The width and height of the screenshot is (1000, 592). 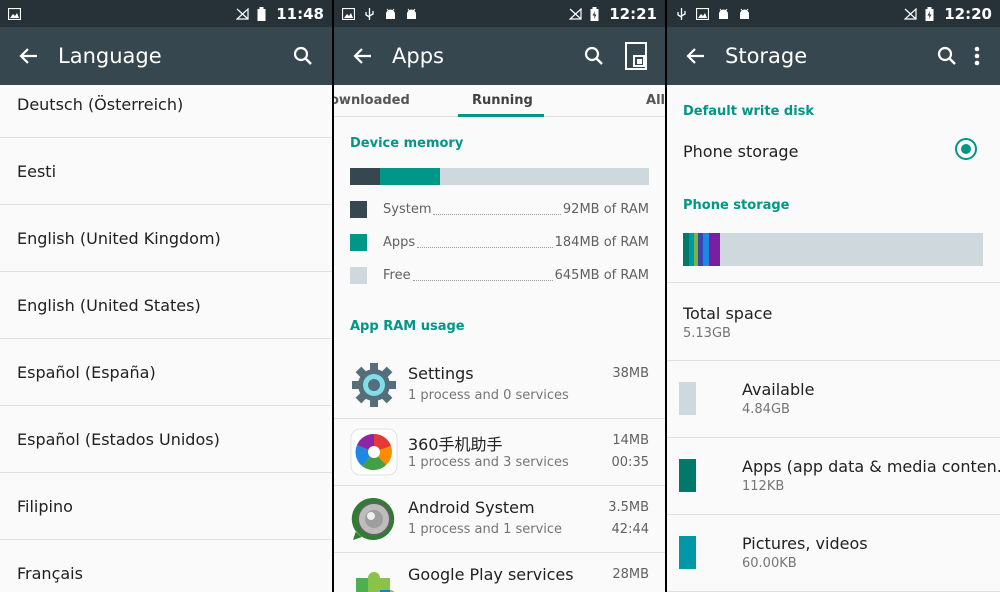 What do you see at coordinates (966, 149) in the screenshot?
I see `phone-storage-radio` at bounding box center [966, 149].